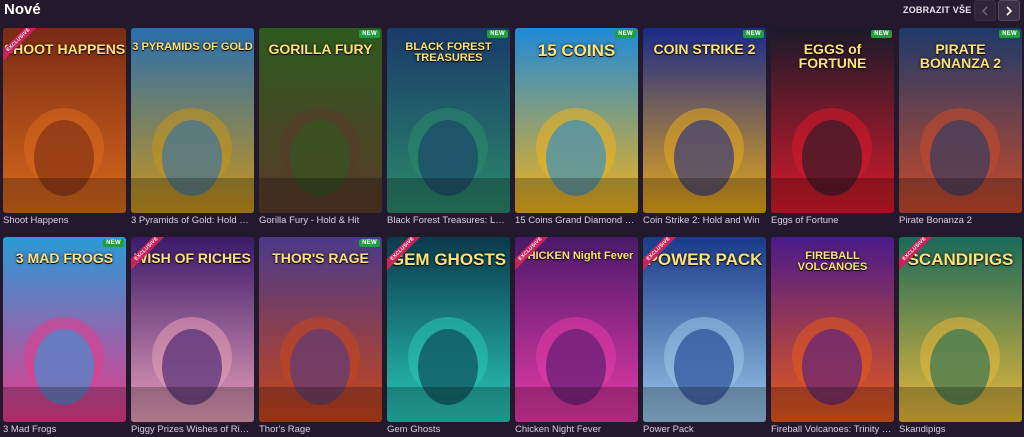  I want to click on game-logo: PIRATE BONANZA 2, so click(960, 56).